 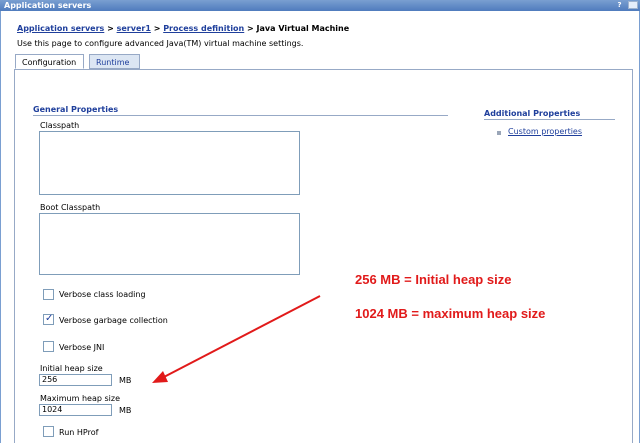 What do you see at coordinates (102, 294) in the screenshot?
I see `verbose-class-loading-label: Verbose class loading` at bounding box center [102, 294].